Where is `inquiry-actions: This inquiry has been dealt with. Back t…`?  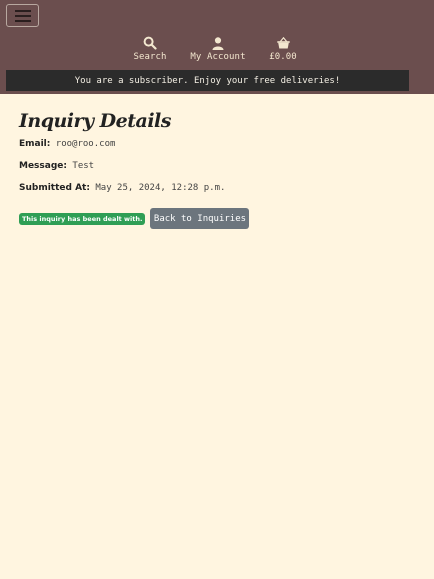
inquiry-actions: This inquiry has been dealt with. Back t… is located at coordinates (134, 218).